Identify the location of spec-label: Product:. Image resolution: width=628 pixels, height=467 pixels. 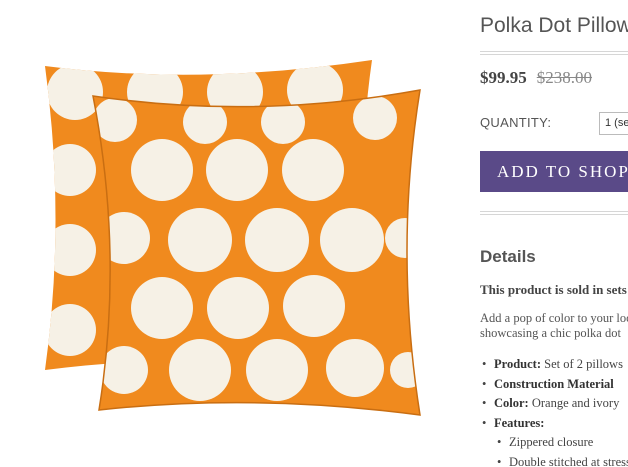
(517, 364).